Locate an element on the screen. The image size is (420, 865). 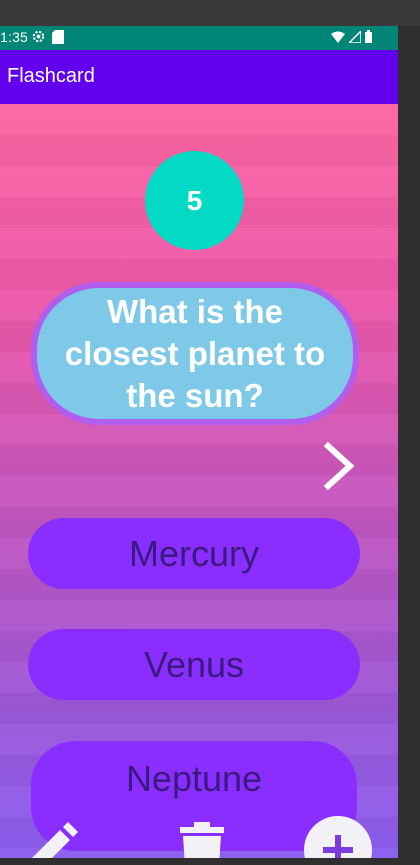
add-button is located at coordinates (338, 837).